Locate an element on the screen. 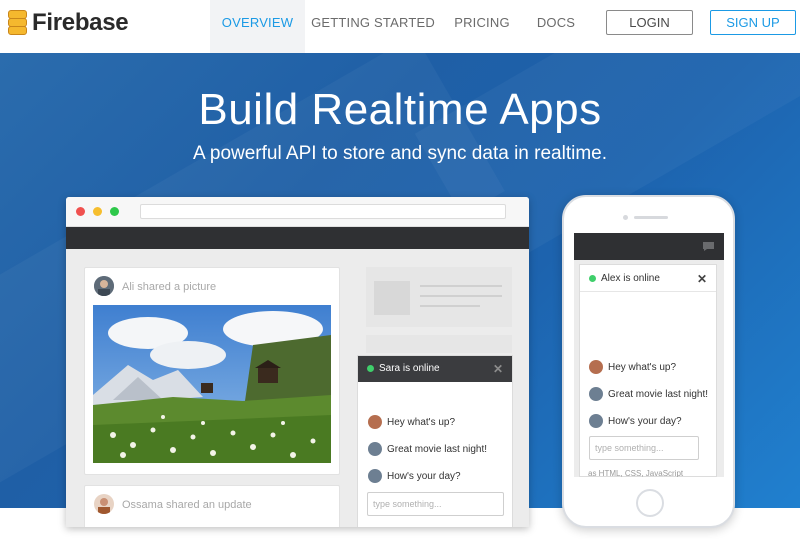 This screenshot has height=539, width=800. nav-pricing: PRICING is located at coordinates (482, 26).